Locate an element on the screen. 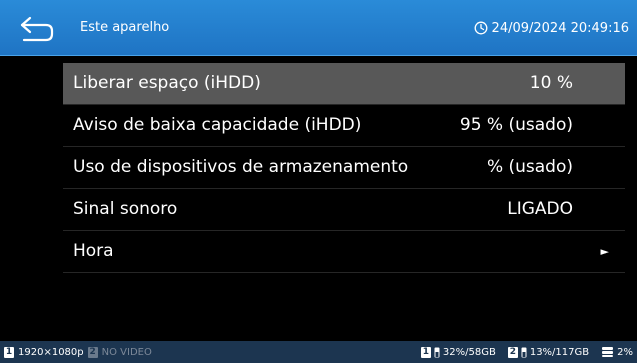 Image resolution: width=637 pixels, height=363 pixels. menu-item-label: Hora is located at coordinates (93, 251).